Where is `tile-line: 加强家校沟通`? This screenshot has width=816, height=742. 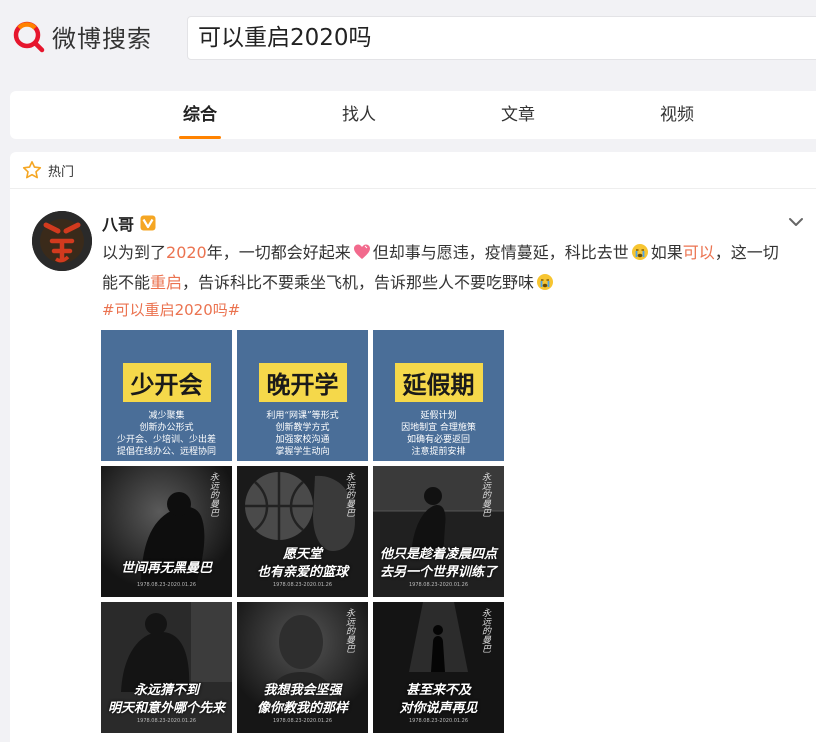
tile-line: 加强家校沟通 is located at coordinates (302, 440).